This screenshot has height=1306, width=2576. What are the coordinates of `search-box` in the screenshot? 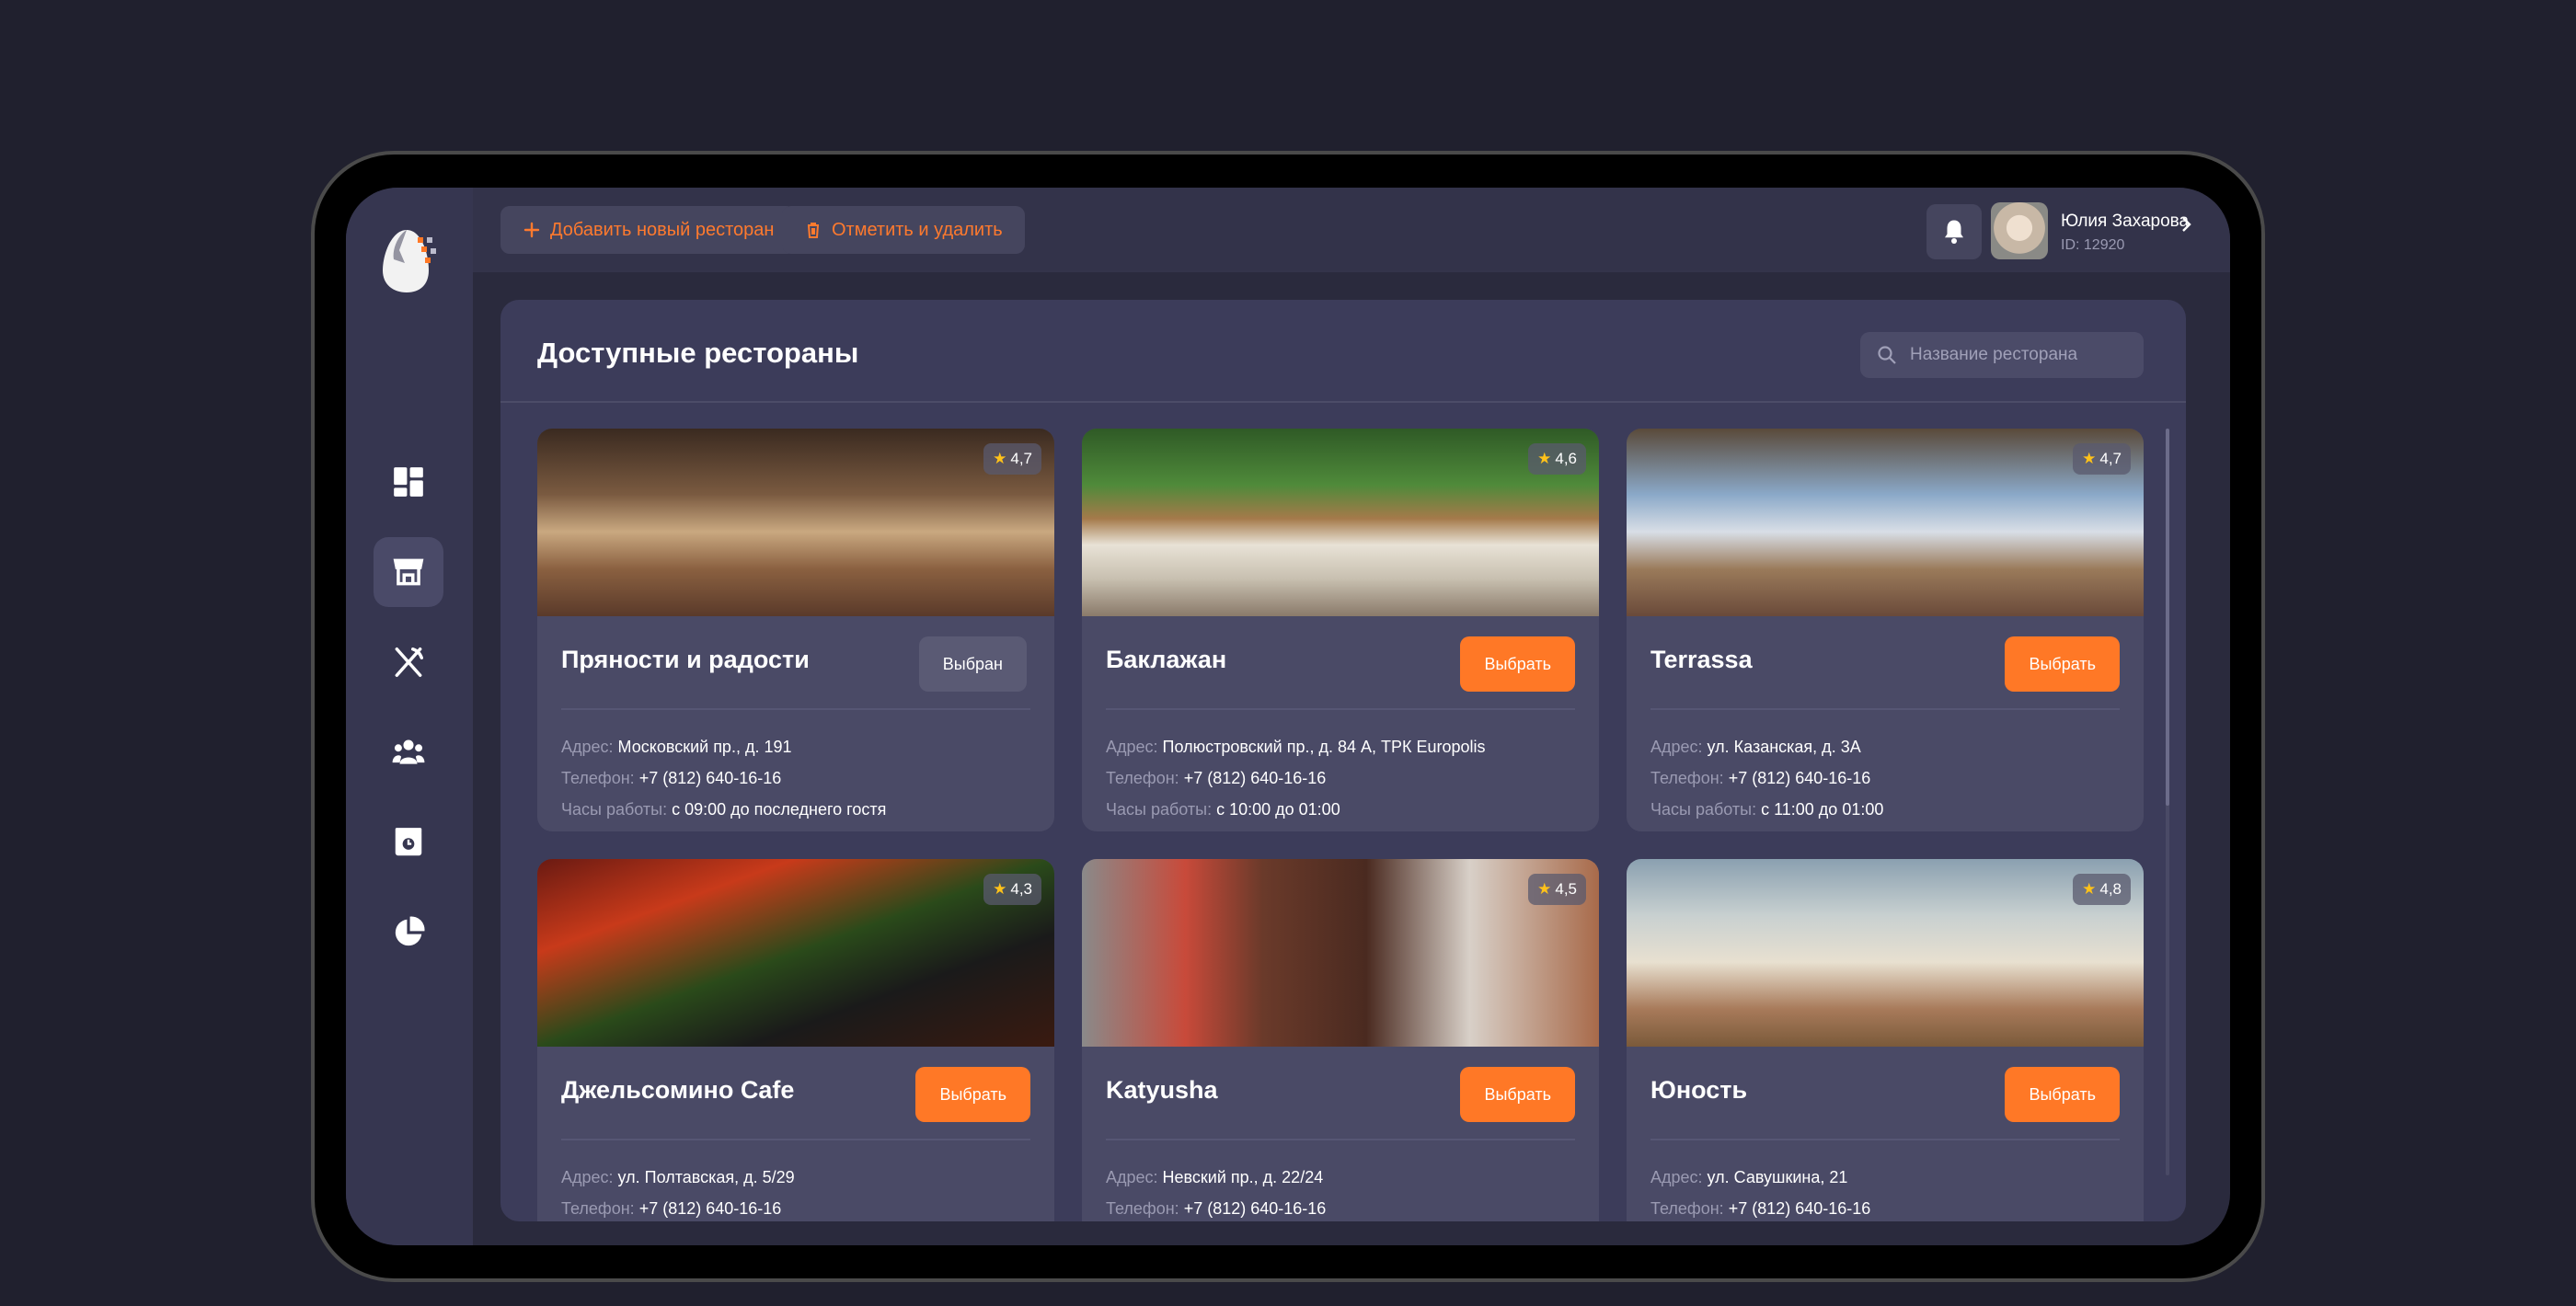 It's located at (2002, 355).